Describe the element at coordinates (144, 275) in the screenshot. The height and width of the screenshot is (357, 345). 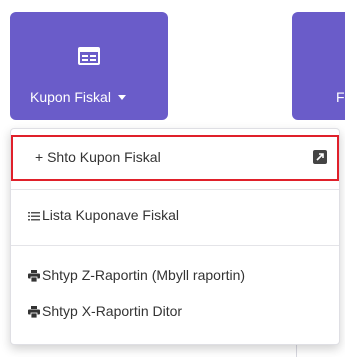
I see `menu-item-label: Shtyp Z-Raportin (Mbyll raportin)` at that location.